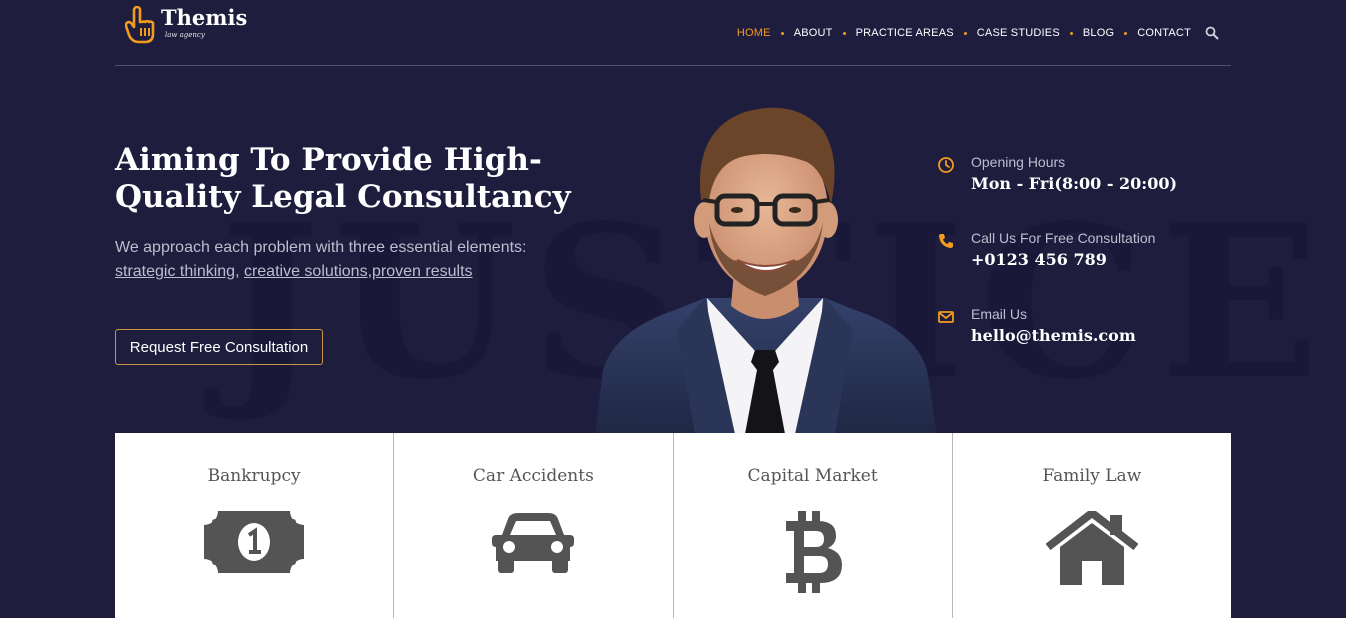 Image resolution: width=1346 pixels, height=618 pixels. I want to click on info-label: Email Us, so click(999, 314).